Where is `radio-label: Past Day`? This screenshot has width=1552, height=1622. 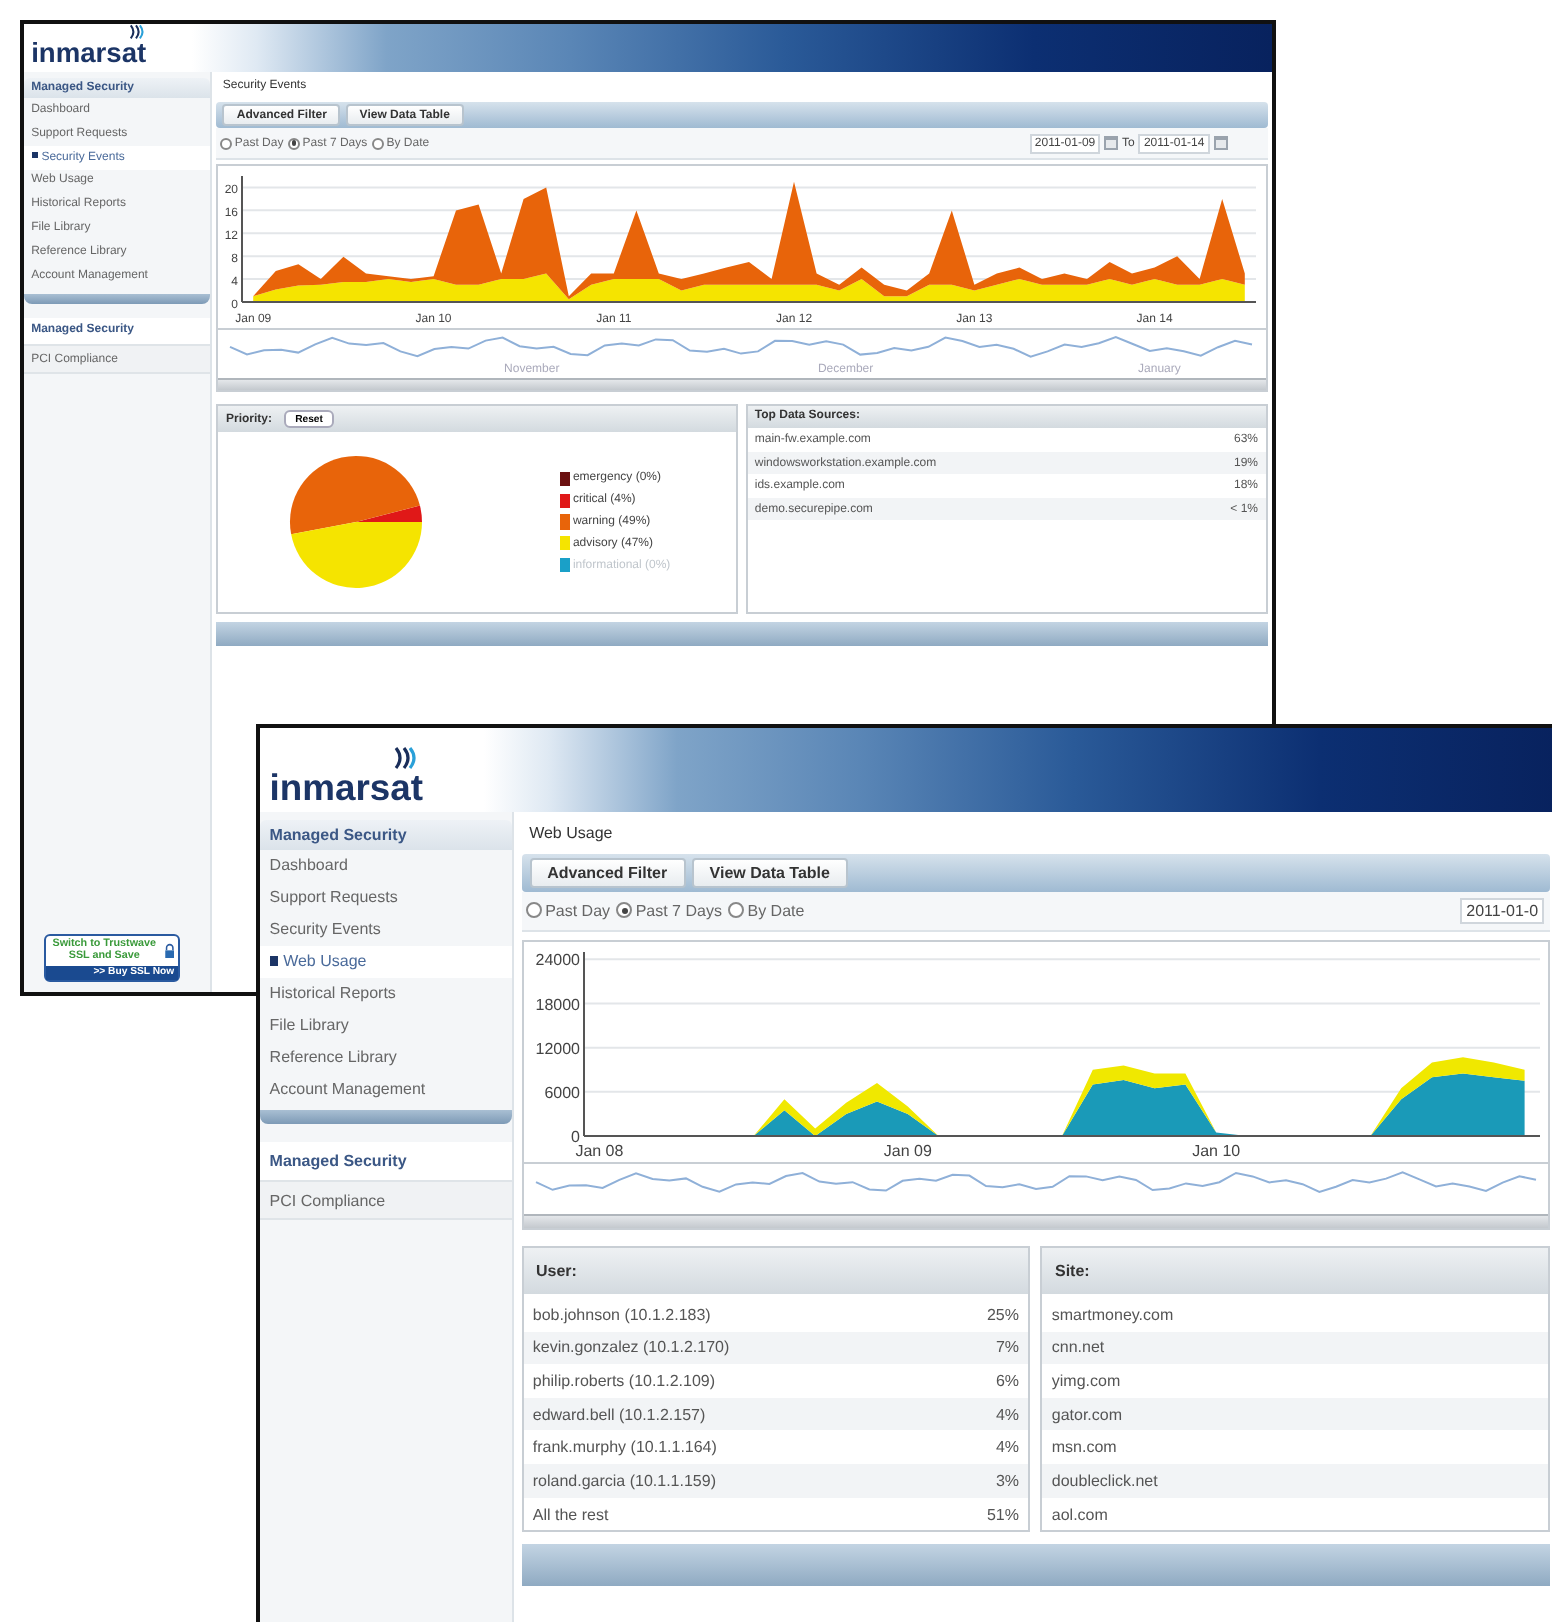 radio-label: Past Day is located at coordinates (578, 910).